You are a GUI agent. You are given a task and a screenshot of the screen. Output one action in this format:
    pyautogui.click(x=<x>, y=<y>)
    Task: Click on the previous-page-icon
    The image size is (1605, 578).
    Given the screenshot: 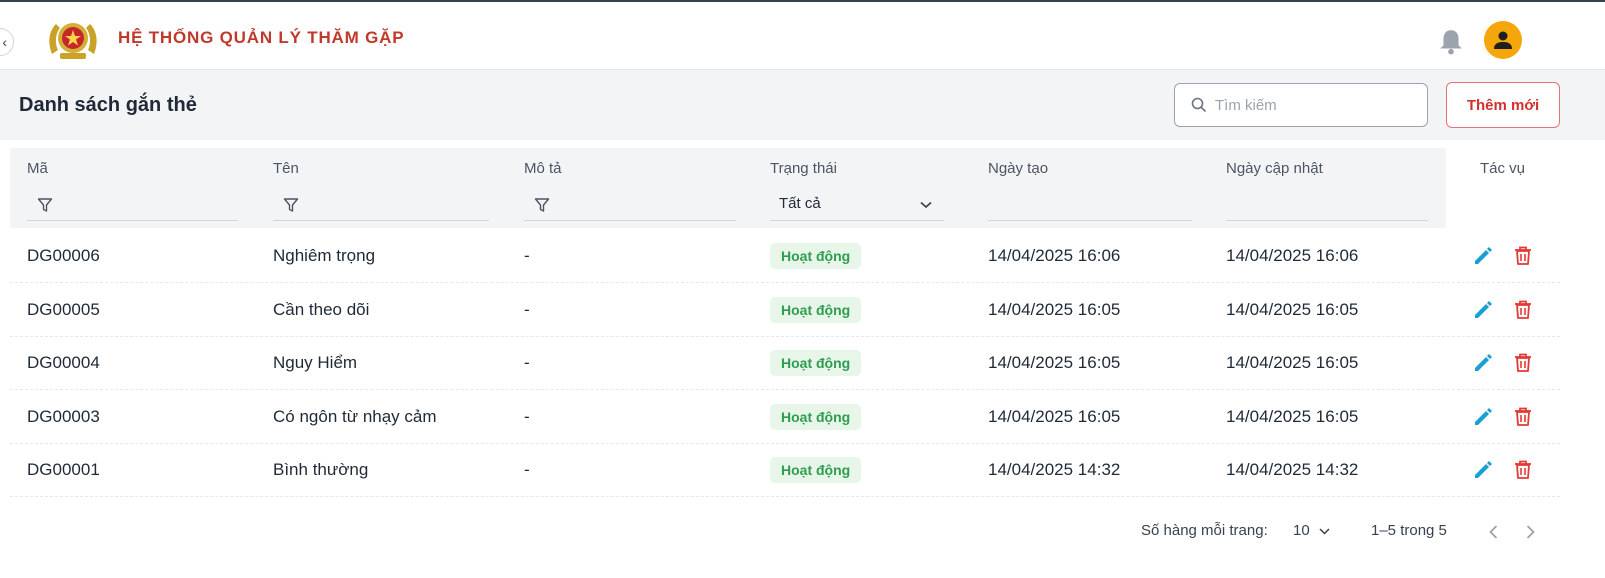 What is the action you would take?
    pyautogui.click(x=1494, y=532)
    